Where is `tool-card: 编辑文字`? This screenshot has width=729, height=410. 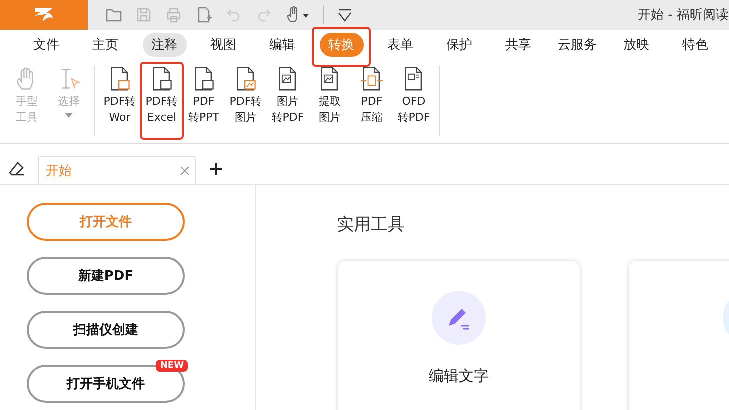 tool-card: 编辑文字 is located at coordinates (459, 335).